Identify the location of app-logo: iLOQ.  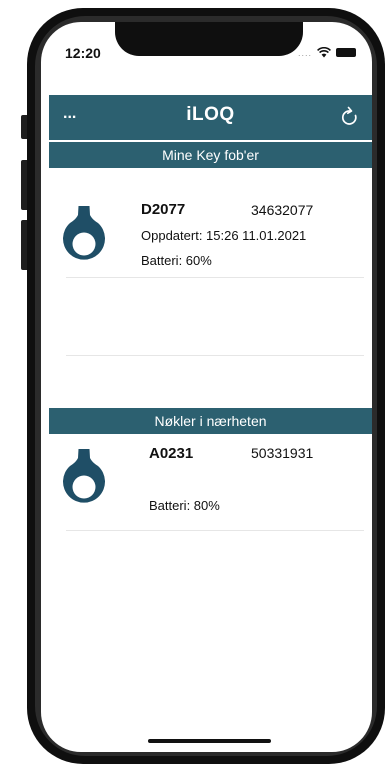
(210, 114).